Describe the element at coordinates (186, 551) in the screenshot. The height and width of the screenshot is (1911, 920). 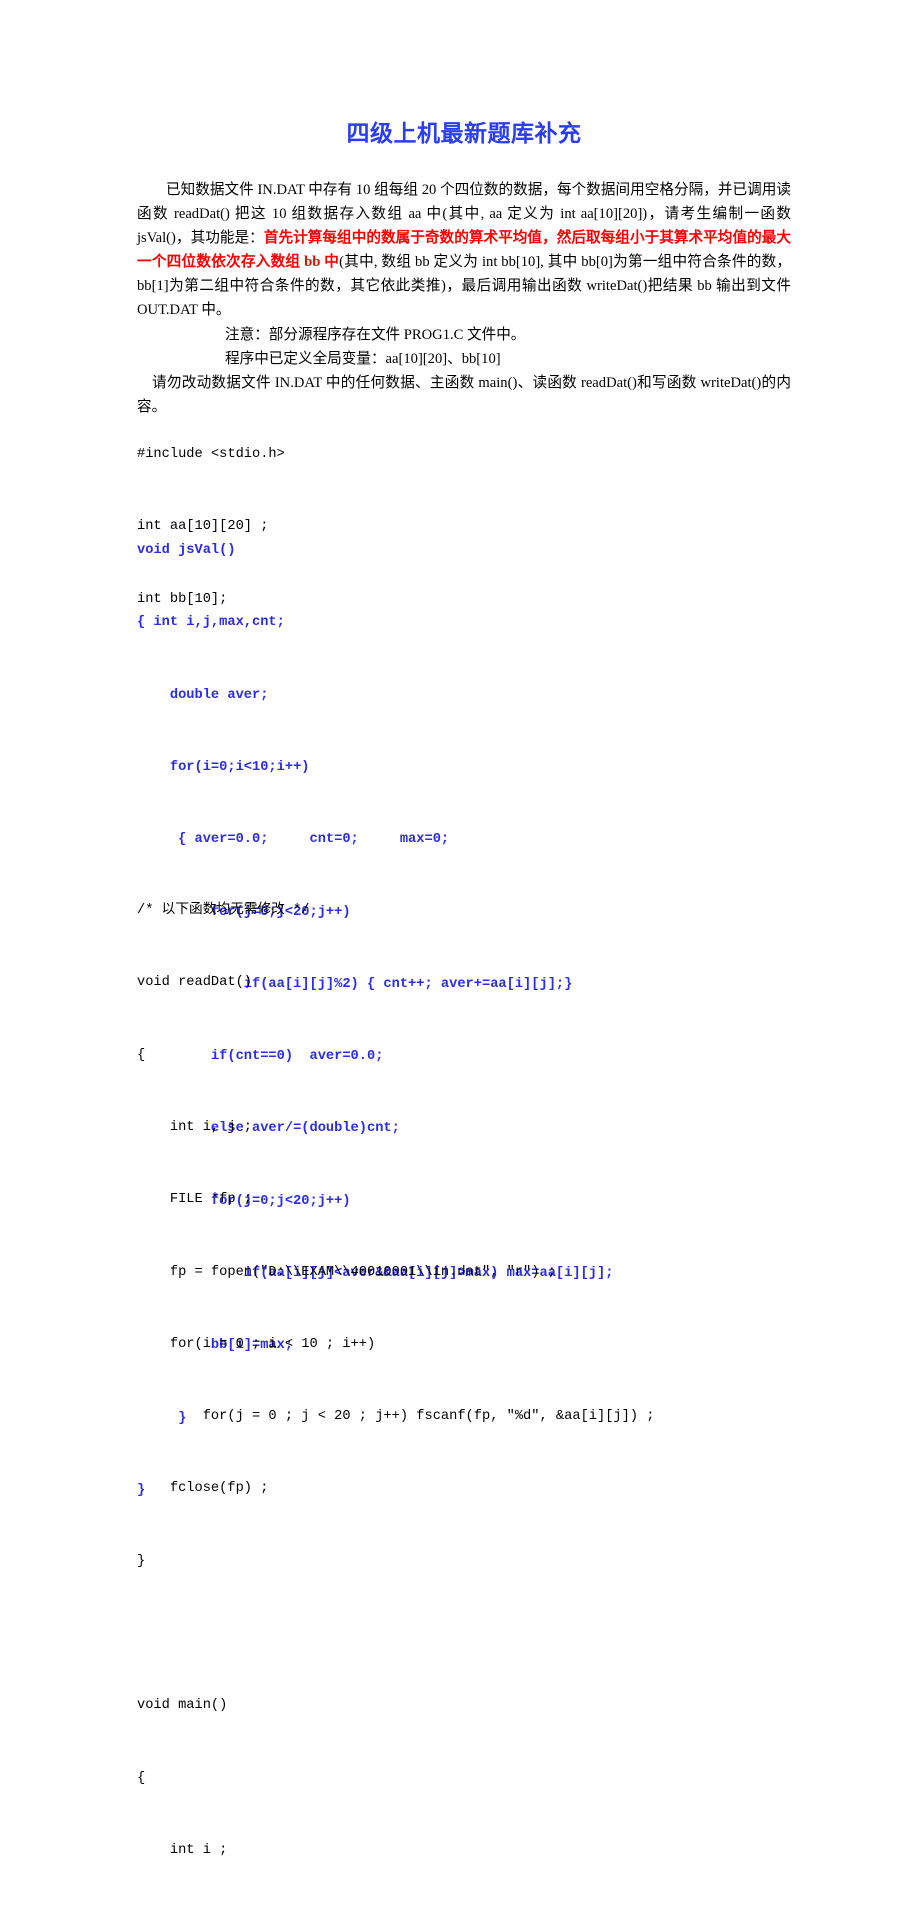
I see `code-line: void jsVal()` at that location.